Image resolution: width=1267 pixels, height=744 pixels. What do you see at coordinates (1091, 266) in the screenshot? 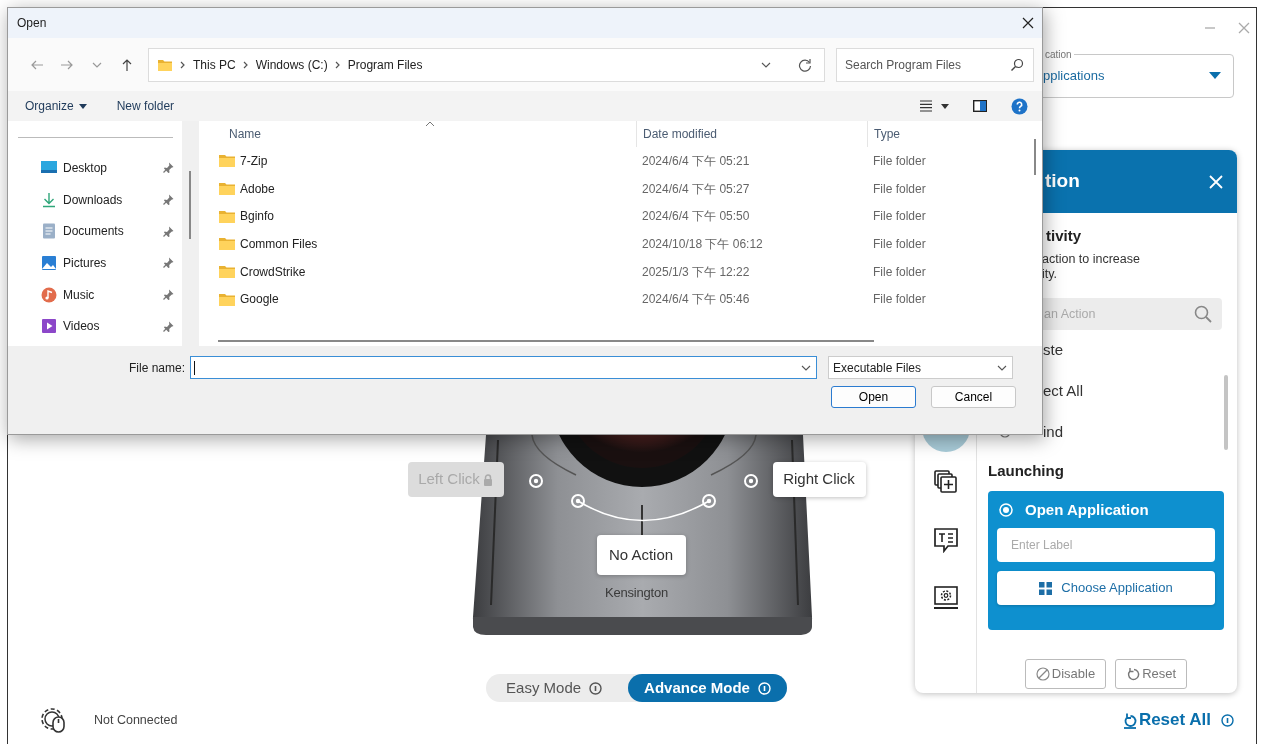
I see `section-description: action to increase ity.` at bounding box center [1091, 266].